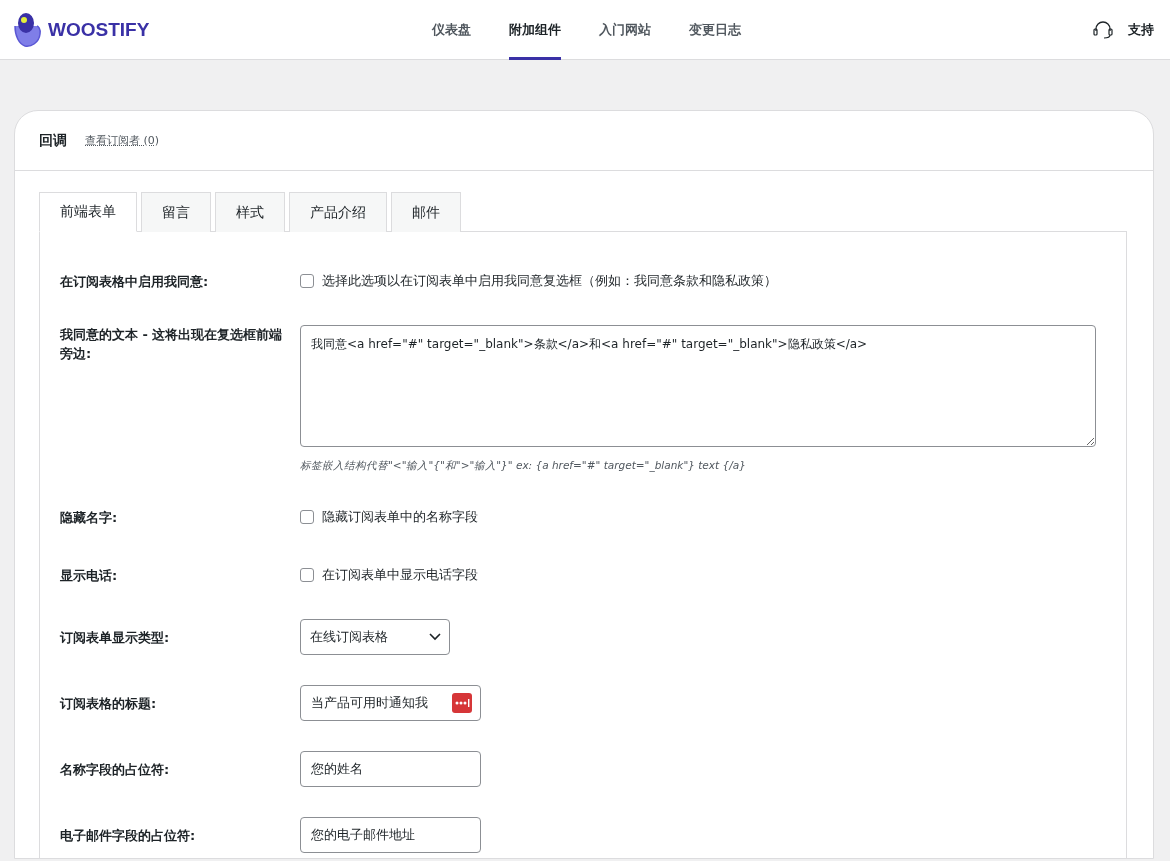  Describe the element at coordinates (172, 344) in the screenshot. I see `setting-label: 我同意的文本 - 这将出现在复选框前端旁边:` at that location.